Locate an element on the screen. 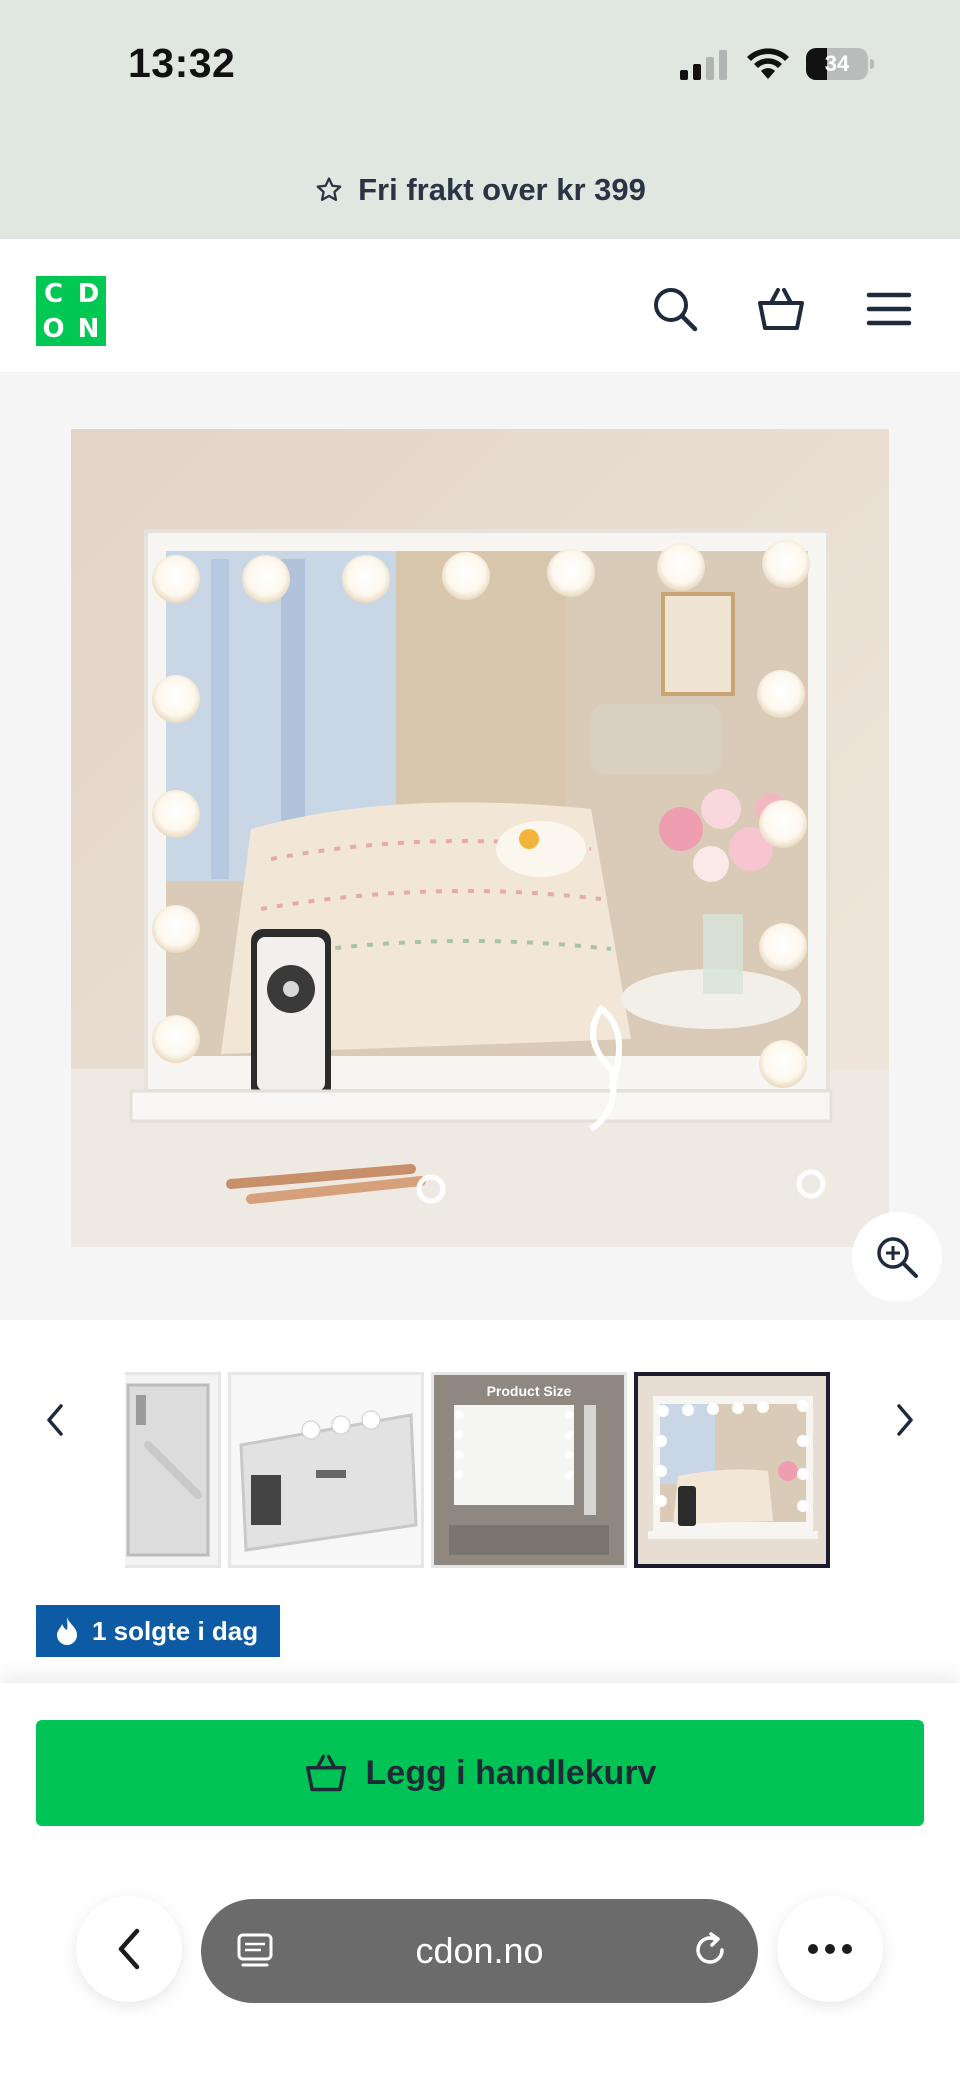 The image size is (960, 2081). zoom-in-icon is located at coordinates (897, 1257).